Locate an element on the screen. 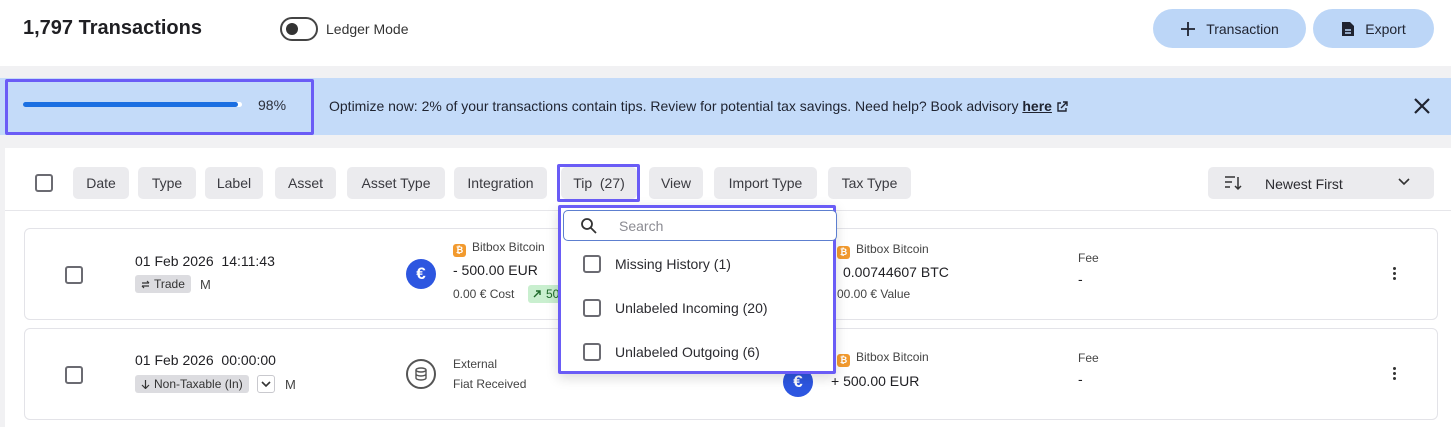  toggle-switch is located at coordinates (299, 29).